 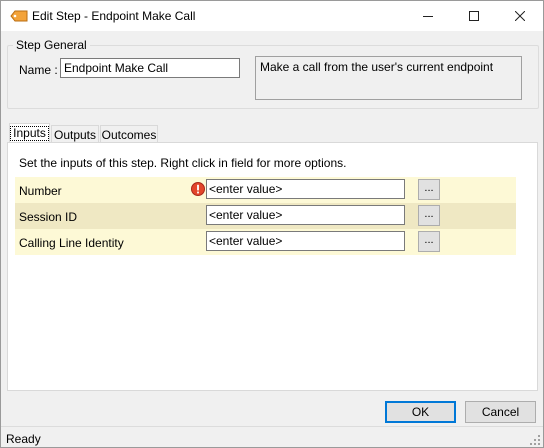 I want to click on cancel-button-label: Cancel, so click(x=500, y=412).